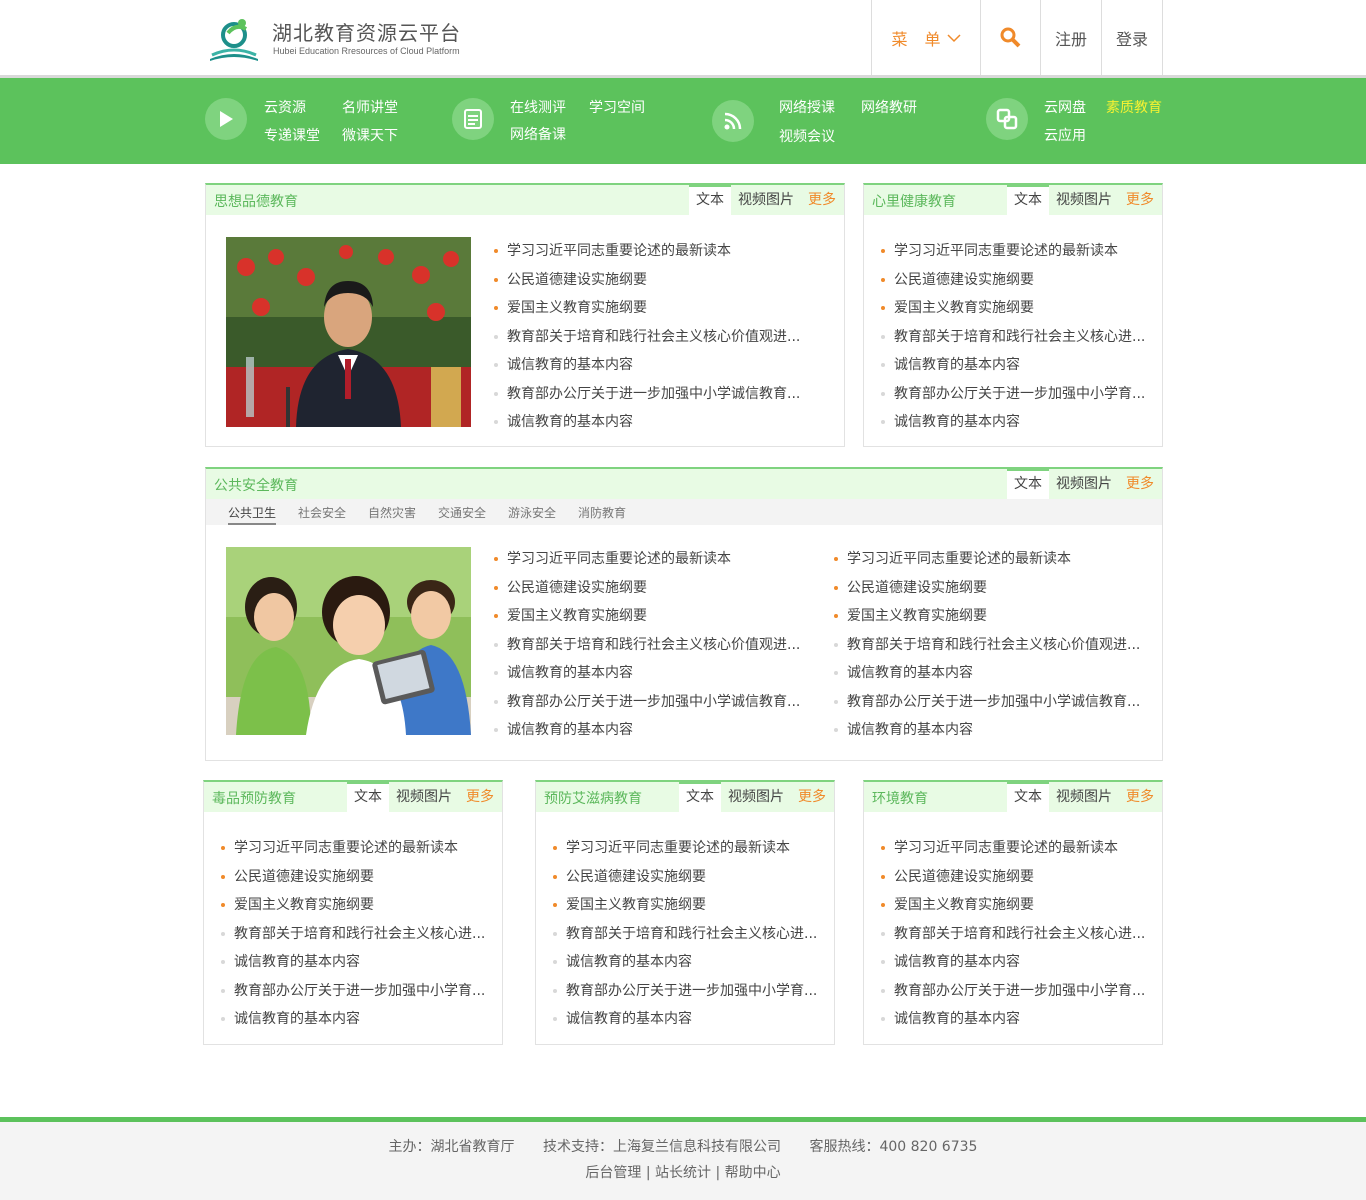 This screenshot has height=1200, width=1366. I want to click on nav-link-cloud-disk: 云网盘, so click(1065, 107).